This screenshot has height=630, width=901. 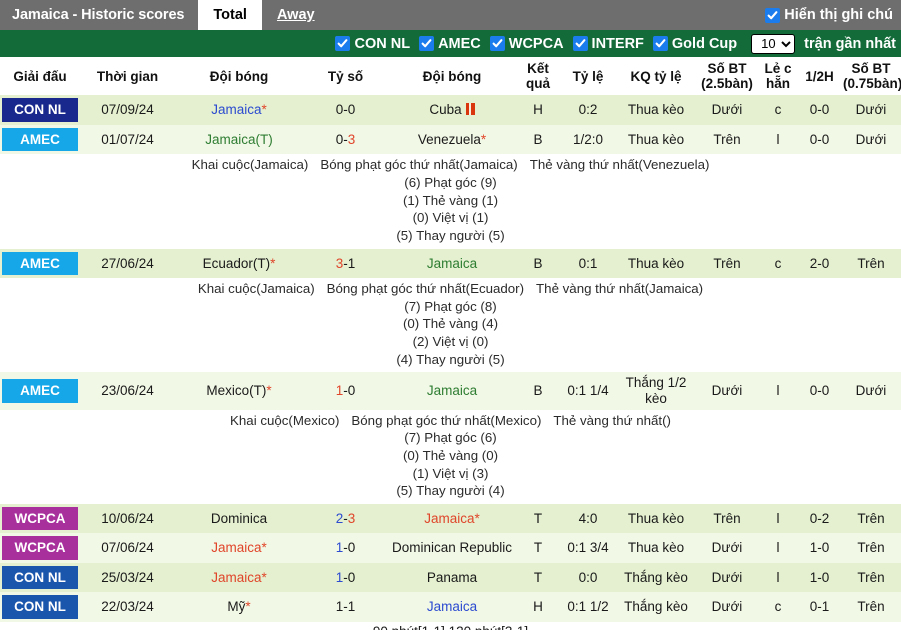 I want to click on over-under-25: Trên, so click(x=727, y=518).